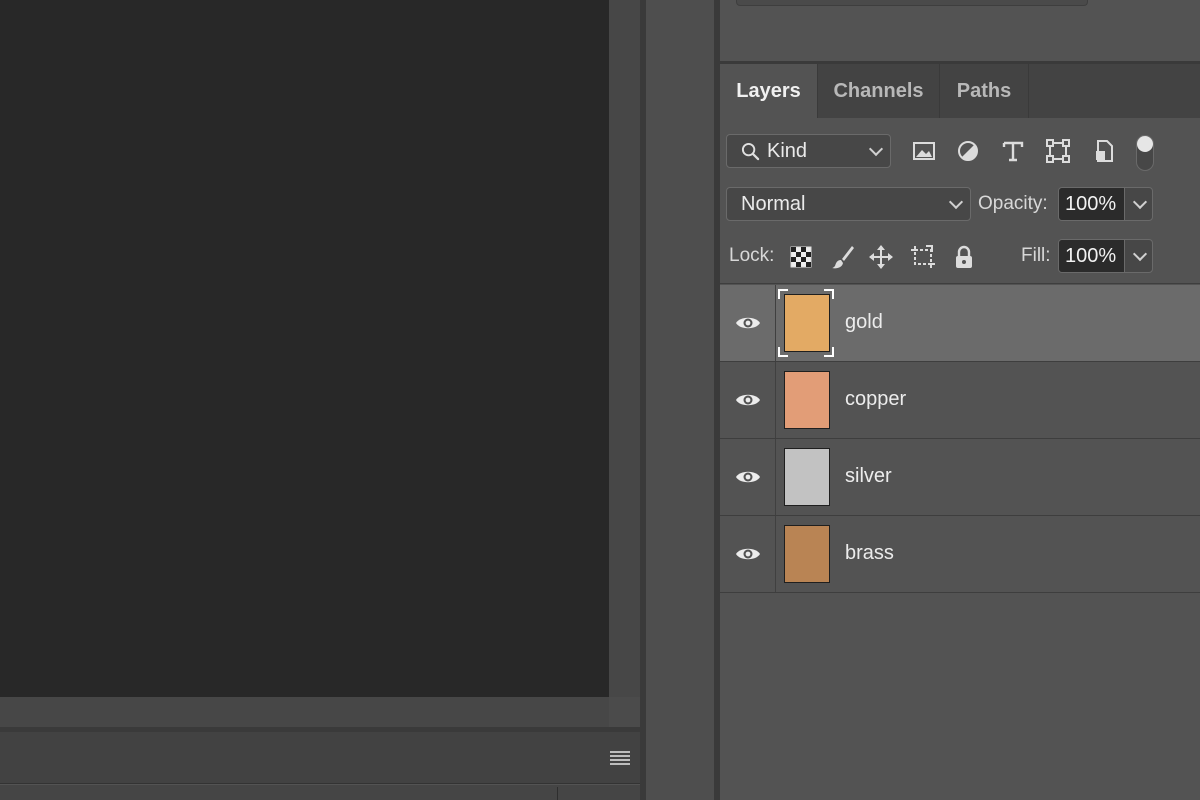 The image size is (1200, 800). Describe the element at coordinates (1145, 153) in the screenshot. I see `filter-toggle-switch` at that location.